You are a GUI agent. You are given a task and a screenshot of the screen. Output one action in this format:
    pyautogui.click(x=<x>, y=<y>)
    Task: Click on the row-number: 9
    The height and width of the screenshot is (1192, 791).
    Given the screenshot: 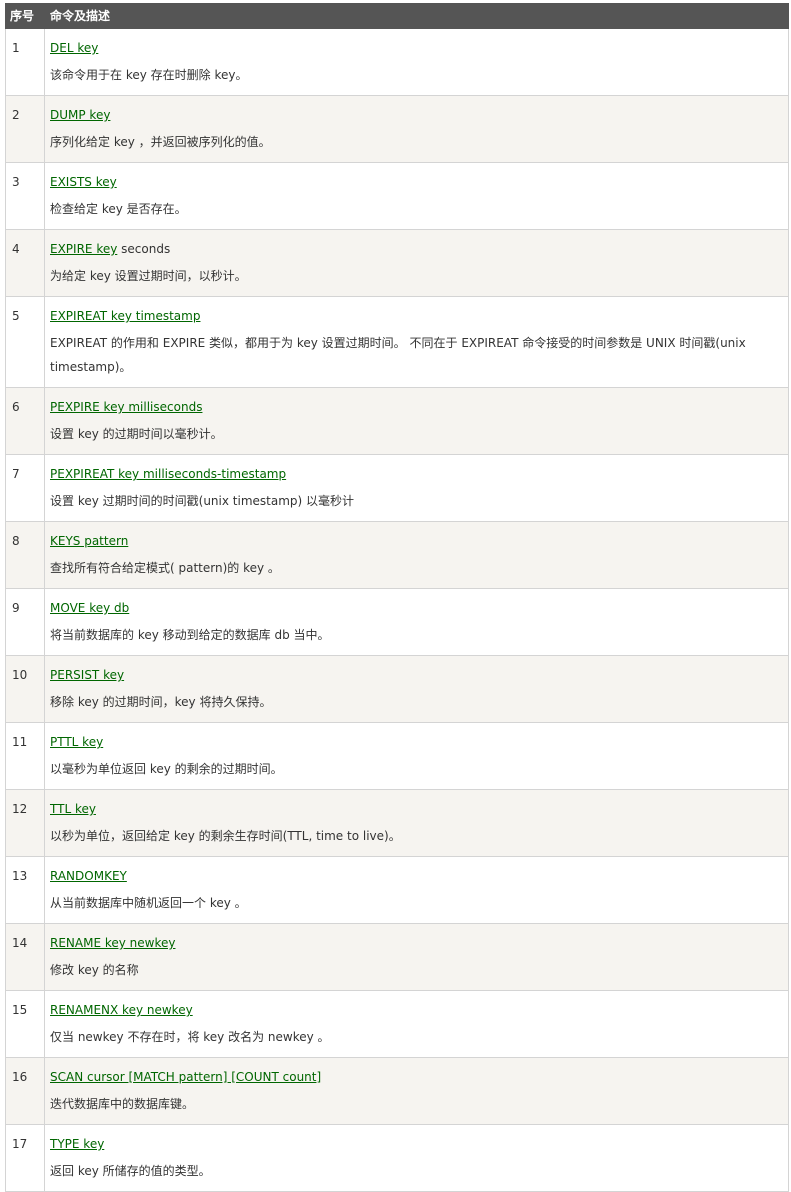 What is the action you would take?
    pyautogui.click(x=25, y=622)
    